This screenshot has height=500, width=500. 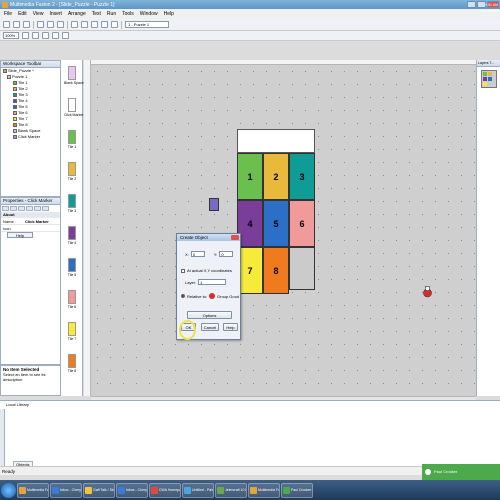 I want to click on library-object: Tile 1, so click(x=72, y=139).